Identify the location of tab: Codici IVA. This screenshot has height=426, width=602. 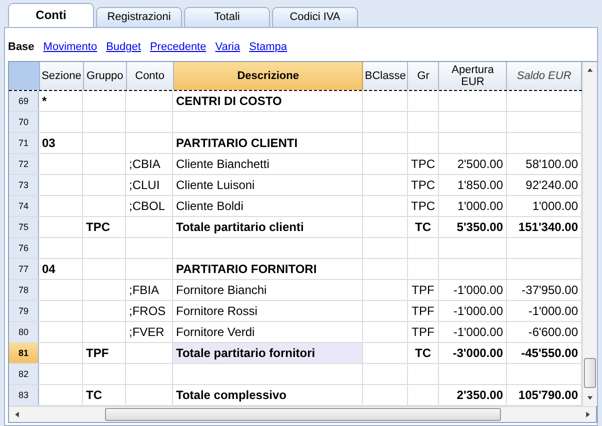
(315, 17).